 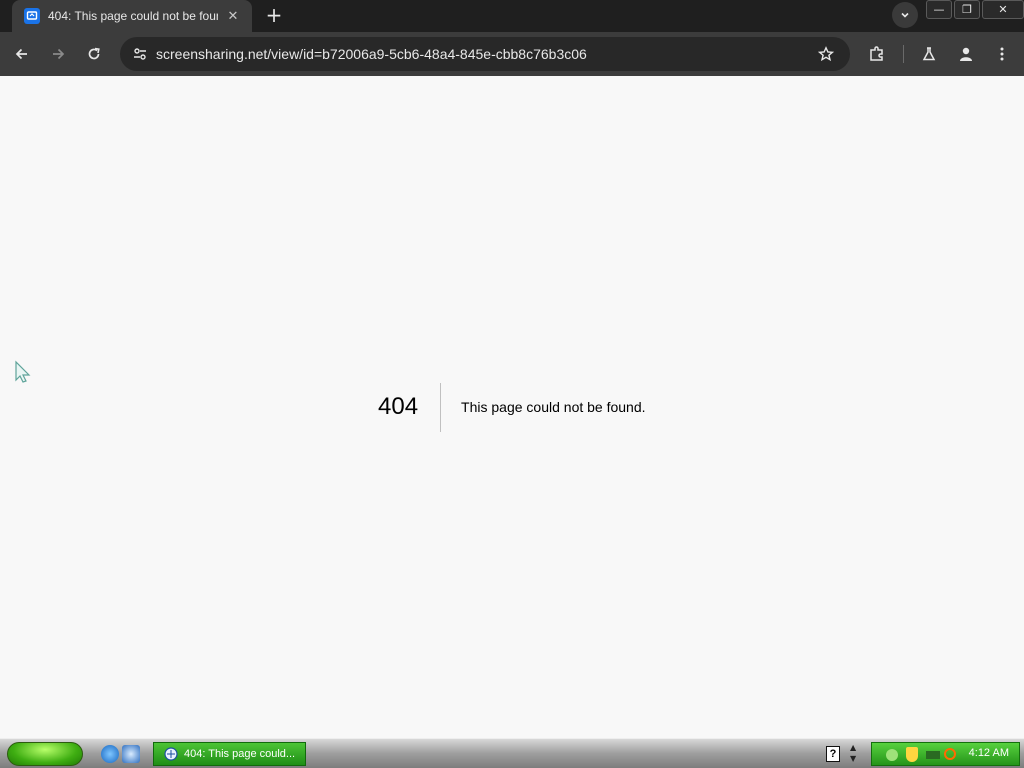 I want to click on avatar-icon, so click(x=966, y=54).